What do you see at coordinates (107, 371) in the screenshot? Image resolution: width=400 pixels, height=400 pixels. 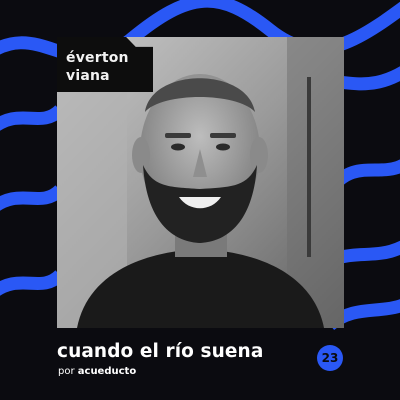 I see `byline-brand: acueducto` at bounding box center [107, 371].